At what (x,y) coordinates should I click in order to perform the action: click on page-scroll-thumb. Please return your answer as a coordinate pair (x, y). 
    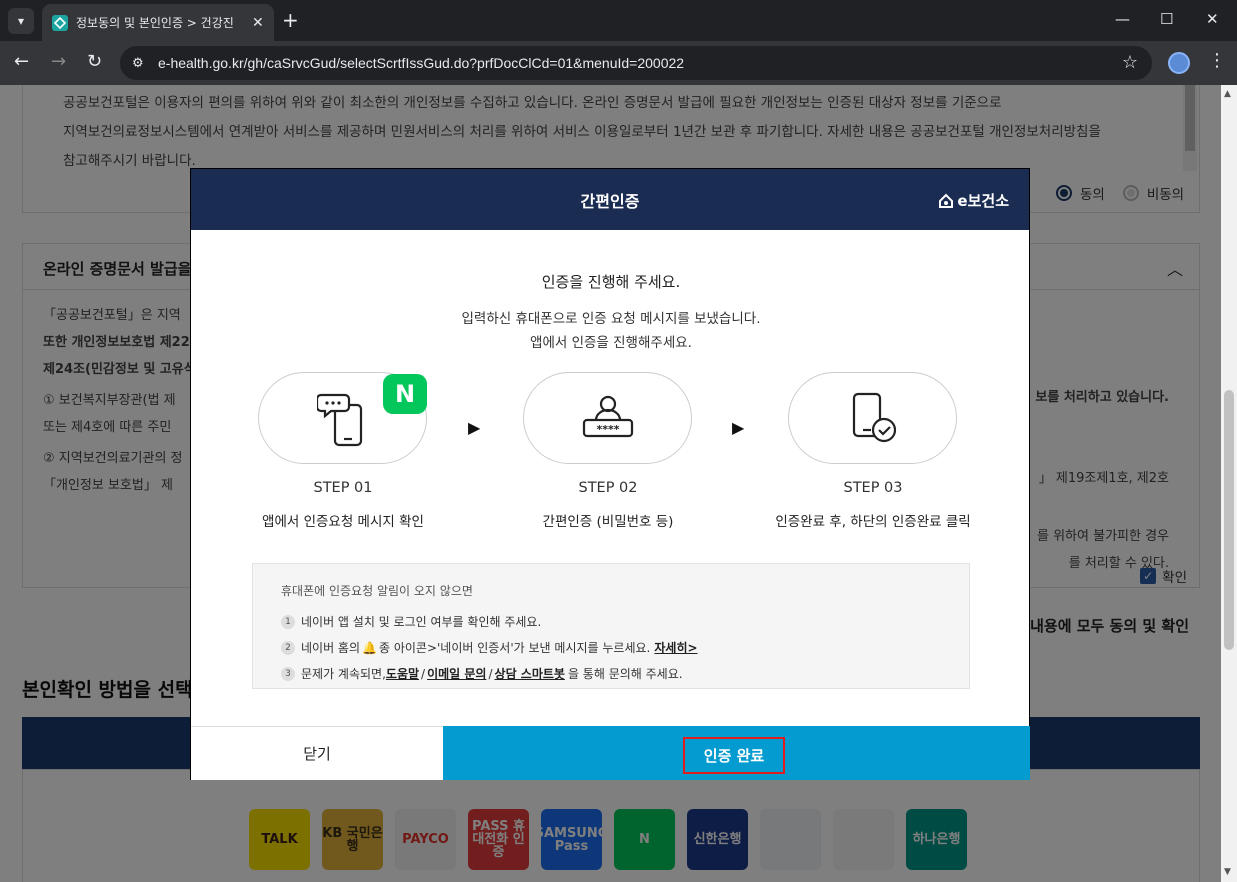
    Looking at the image, I should click on (1229, 520).